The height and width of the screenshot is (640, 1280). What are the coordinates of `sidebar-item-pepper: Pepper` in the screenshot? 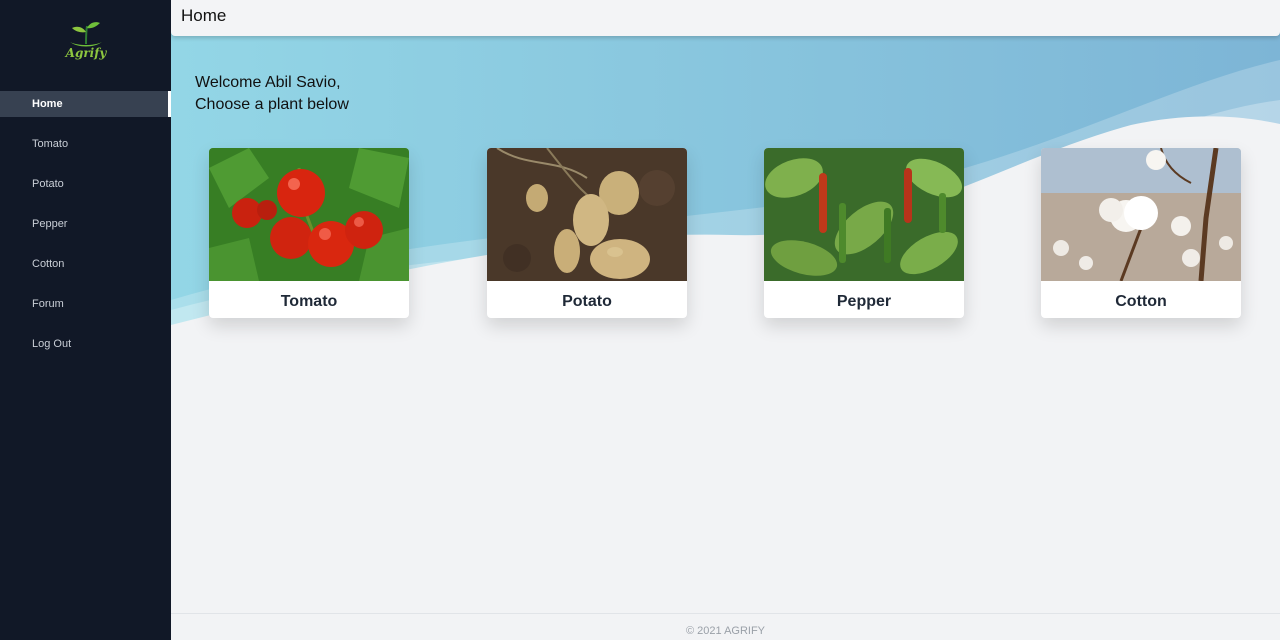 It's located at (85, 224).